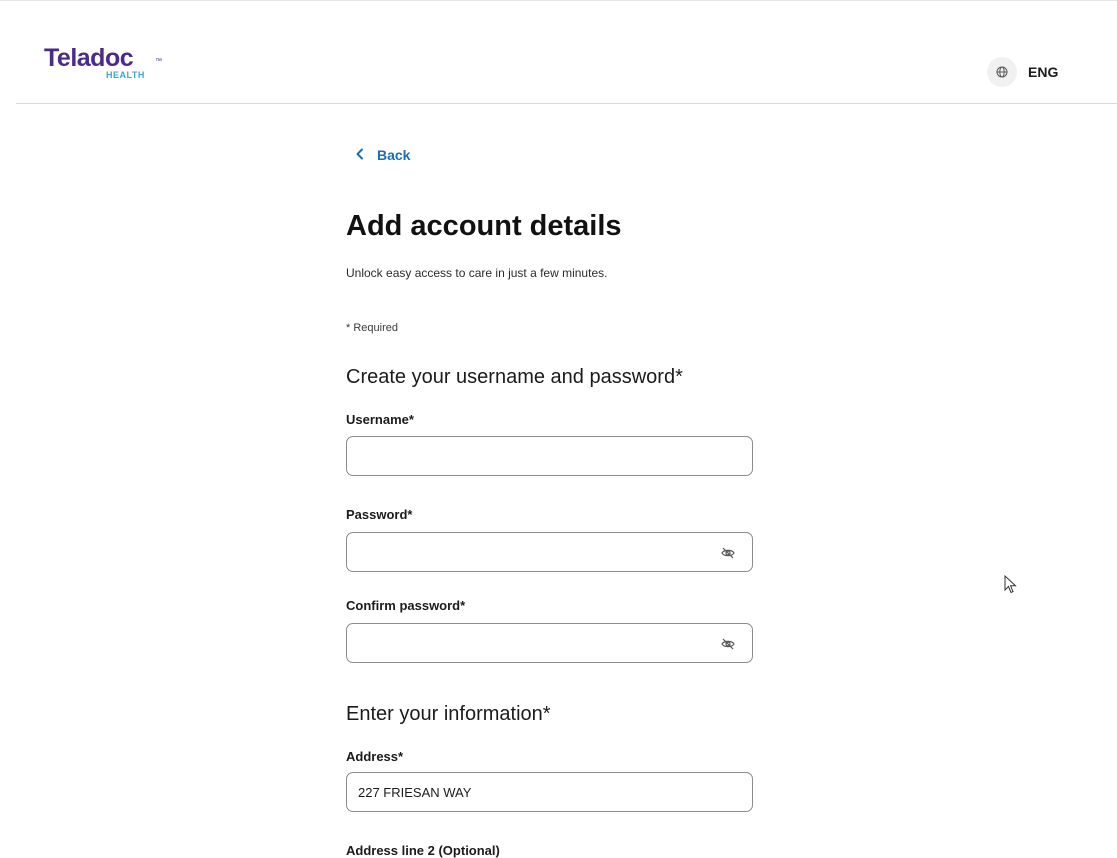 Image resolution: width=1117 pixels, height=858 pixels. I want to click on address-input, so click(549, 792).